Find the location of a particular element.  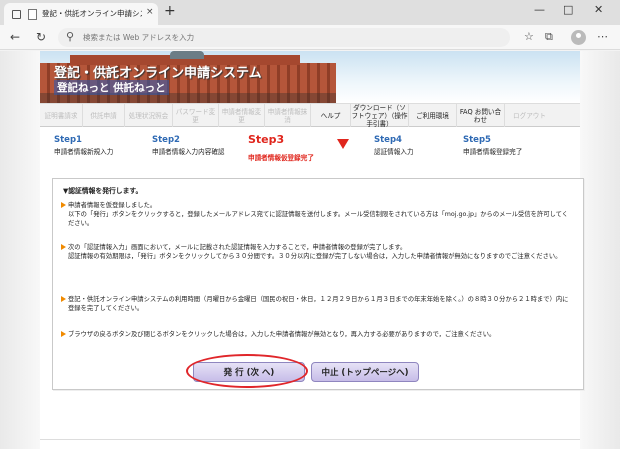

menu-status-inquiry: 処理状況照会 is located at coordinates (148, 115).